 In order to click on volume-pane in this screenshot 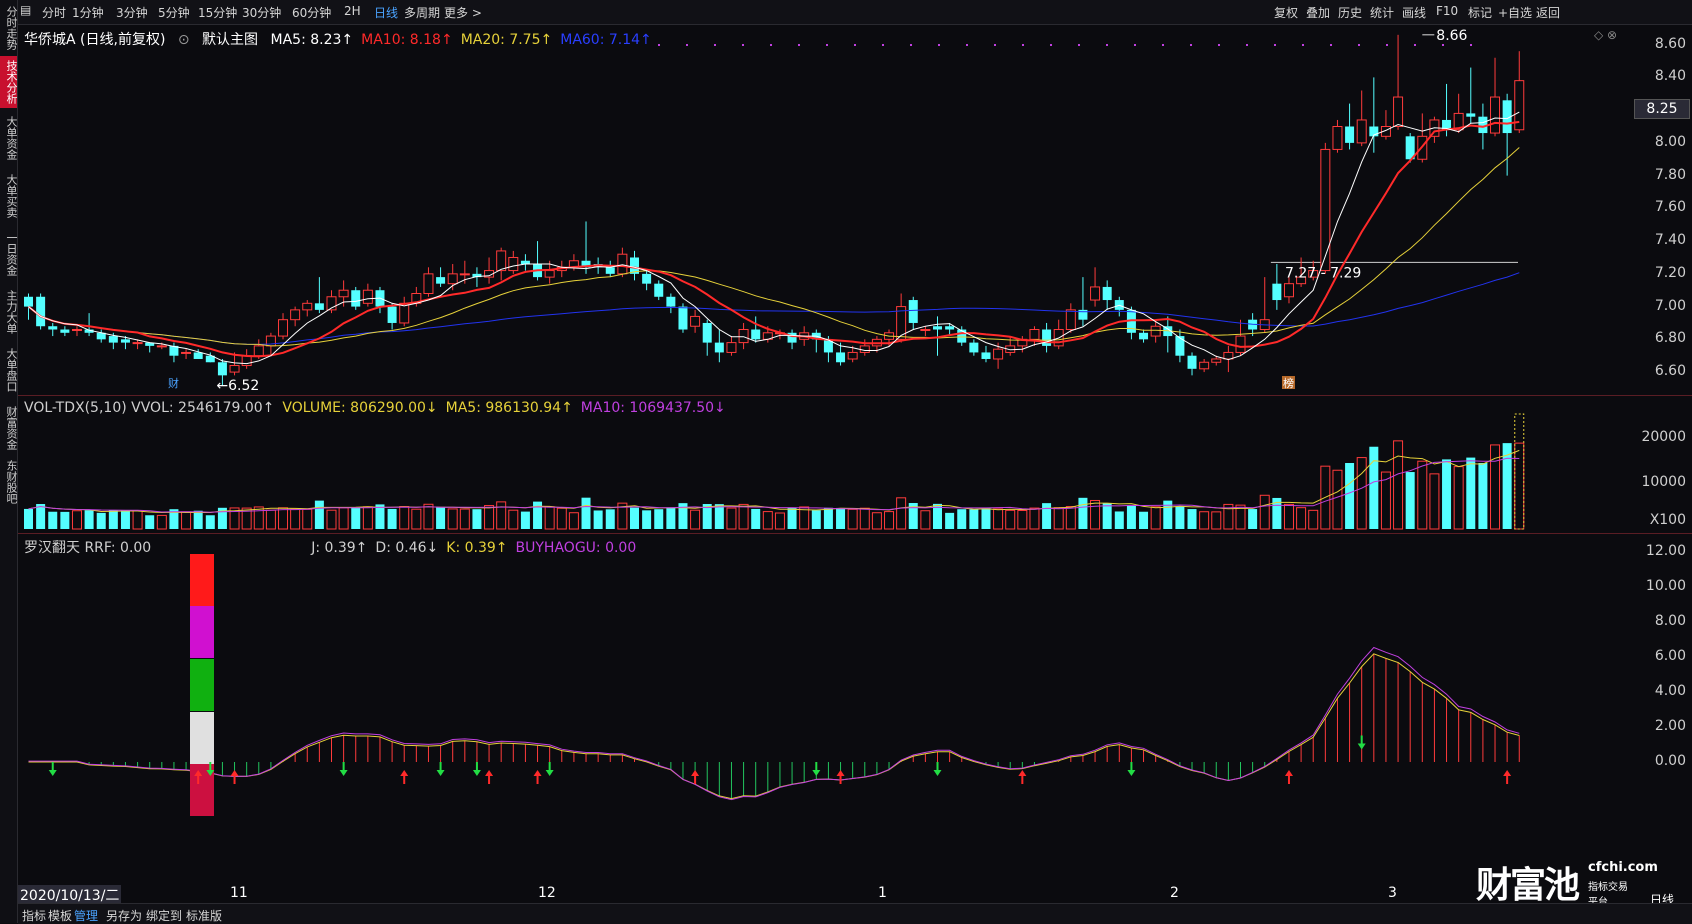, I will do `click(824, 464)`.